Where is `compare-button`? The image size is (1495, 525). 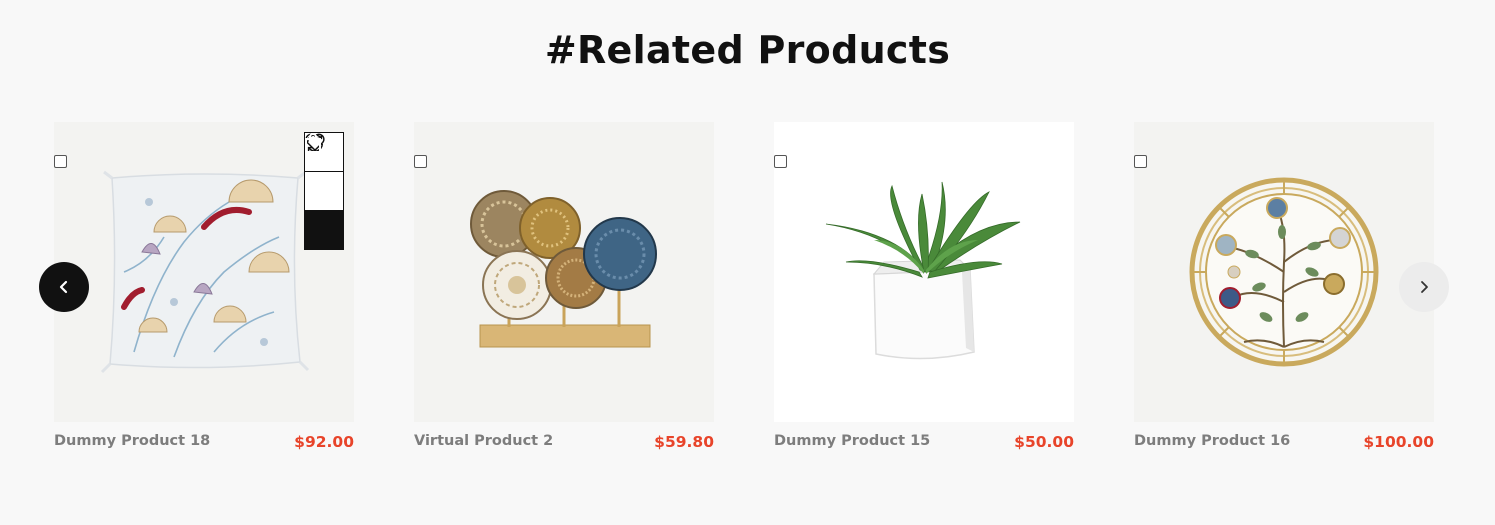 compare-button is located at coordinates (324, 172).